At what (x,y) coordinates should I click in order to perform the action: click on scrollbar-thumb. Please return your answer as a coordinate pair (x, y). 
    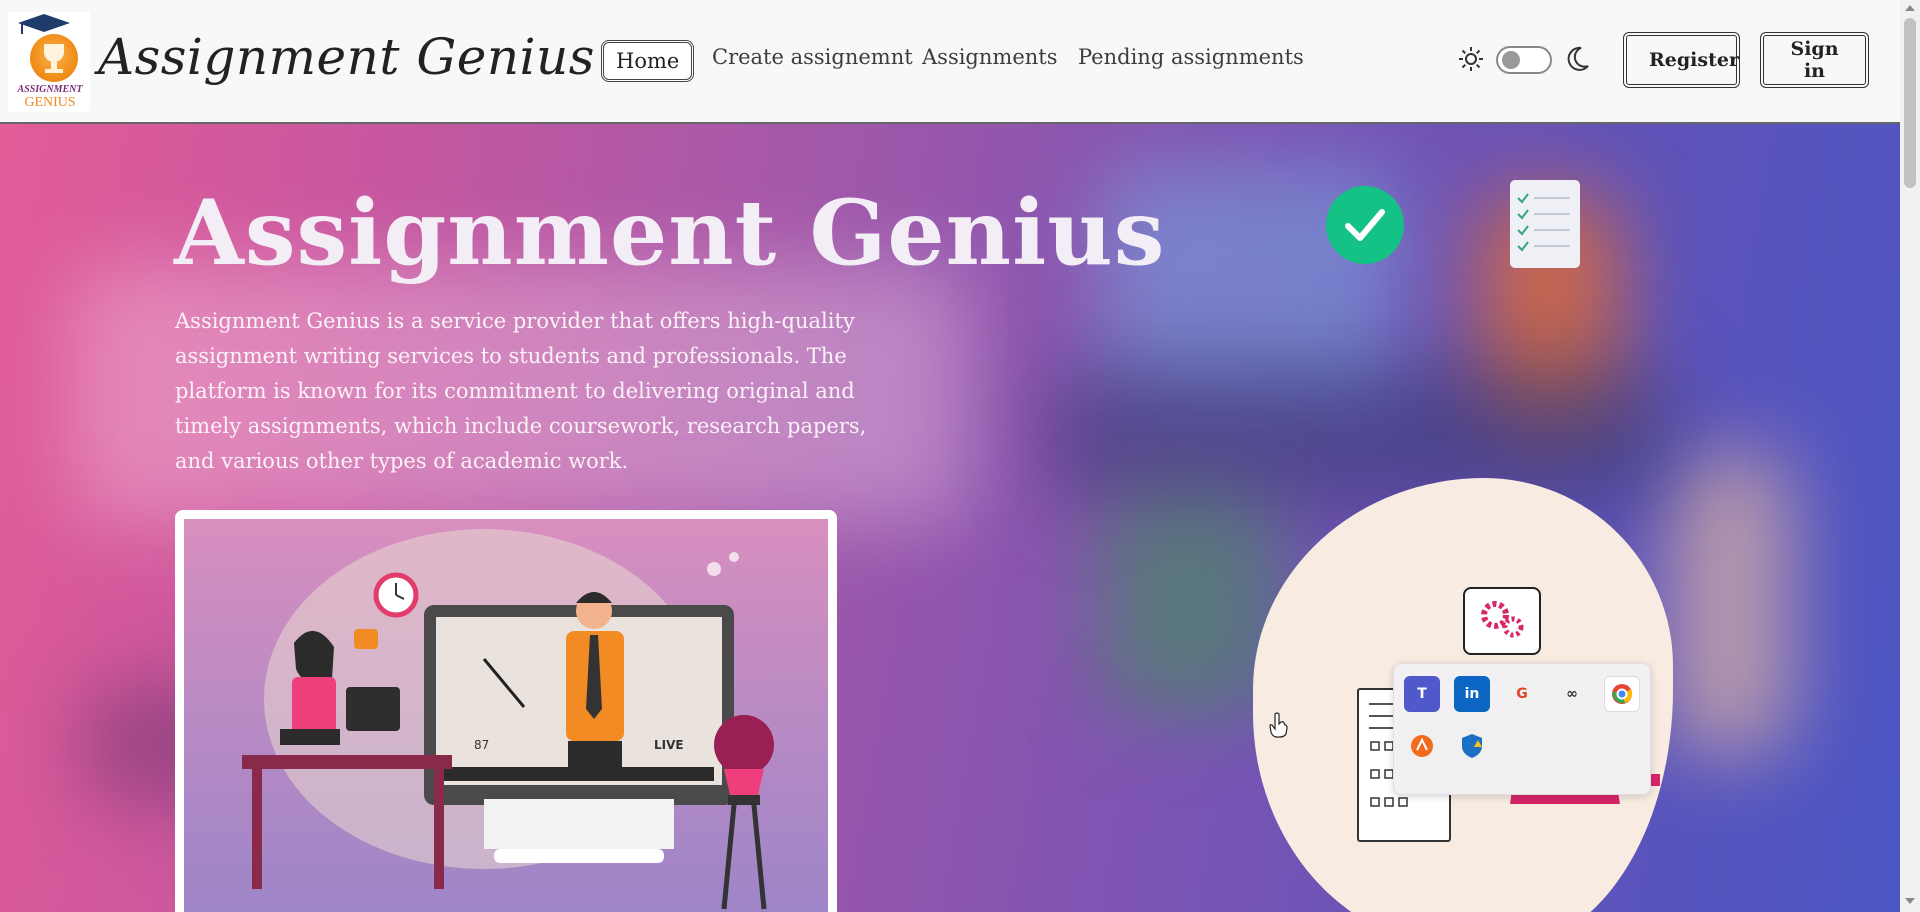
    Looking at the image, I should click on (1910, 103).